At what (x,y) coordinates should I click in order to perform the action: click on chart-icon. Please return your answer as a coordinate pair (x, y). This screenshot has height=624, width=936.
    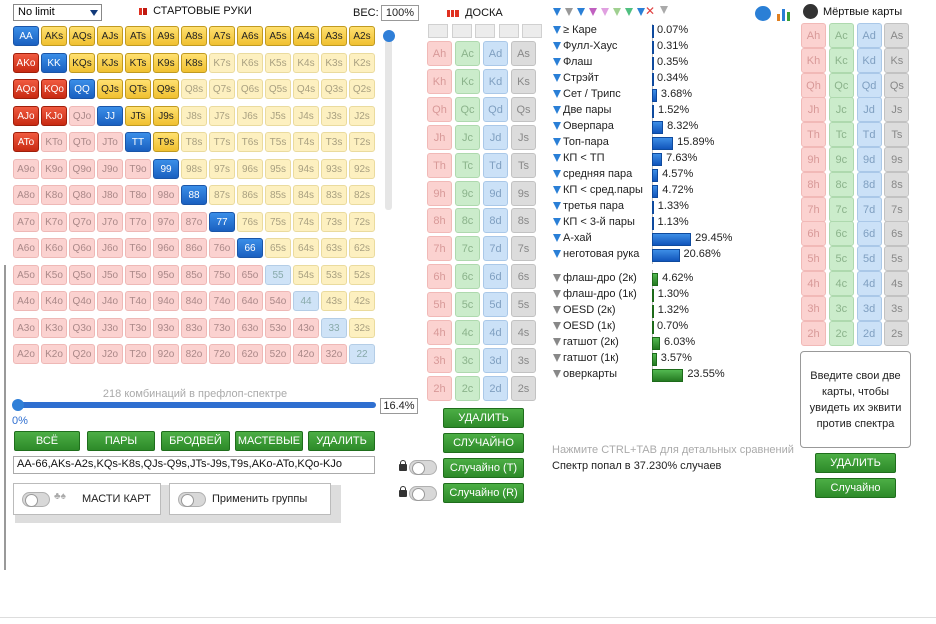
    Looking at the image, I should click on (784, 13).